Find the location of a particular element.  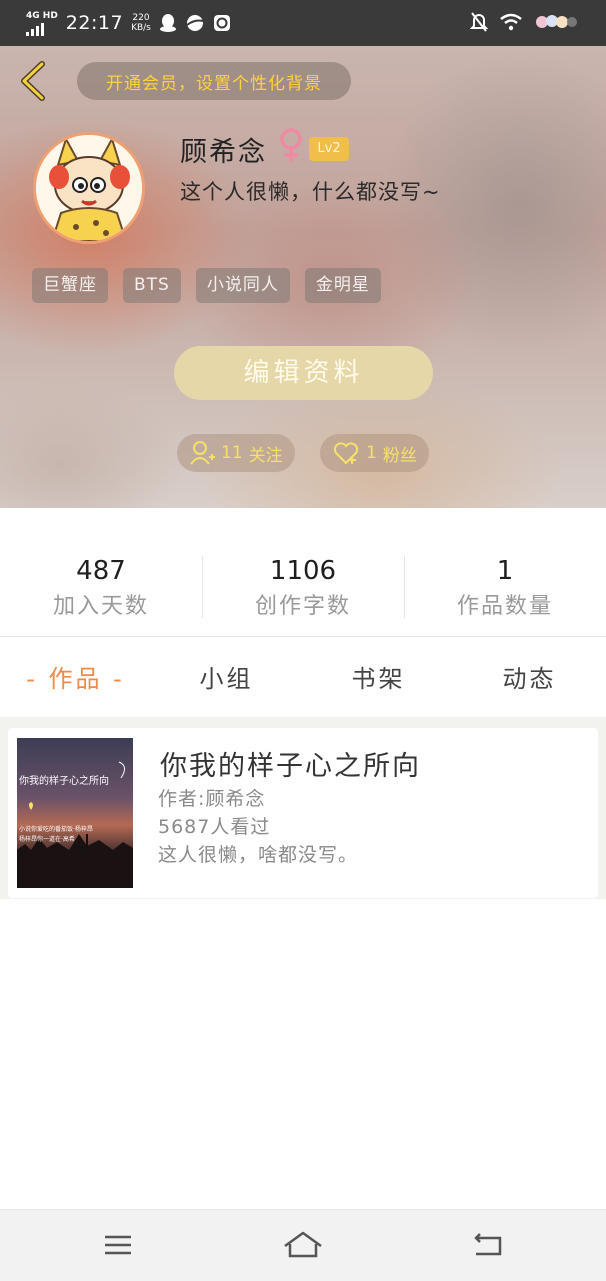

tab-groups: 小组 is located at coordinates (226, 676).